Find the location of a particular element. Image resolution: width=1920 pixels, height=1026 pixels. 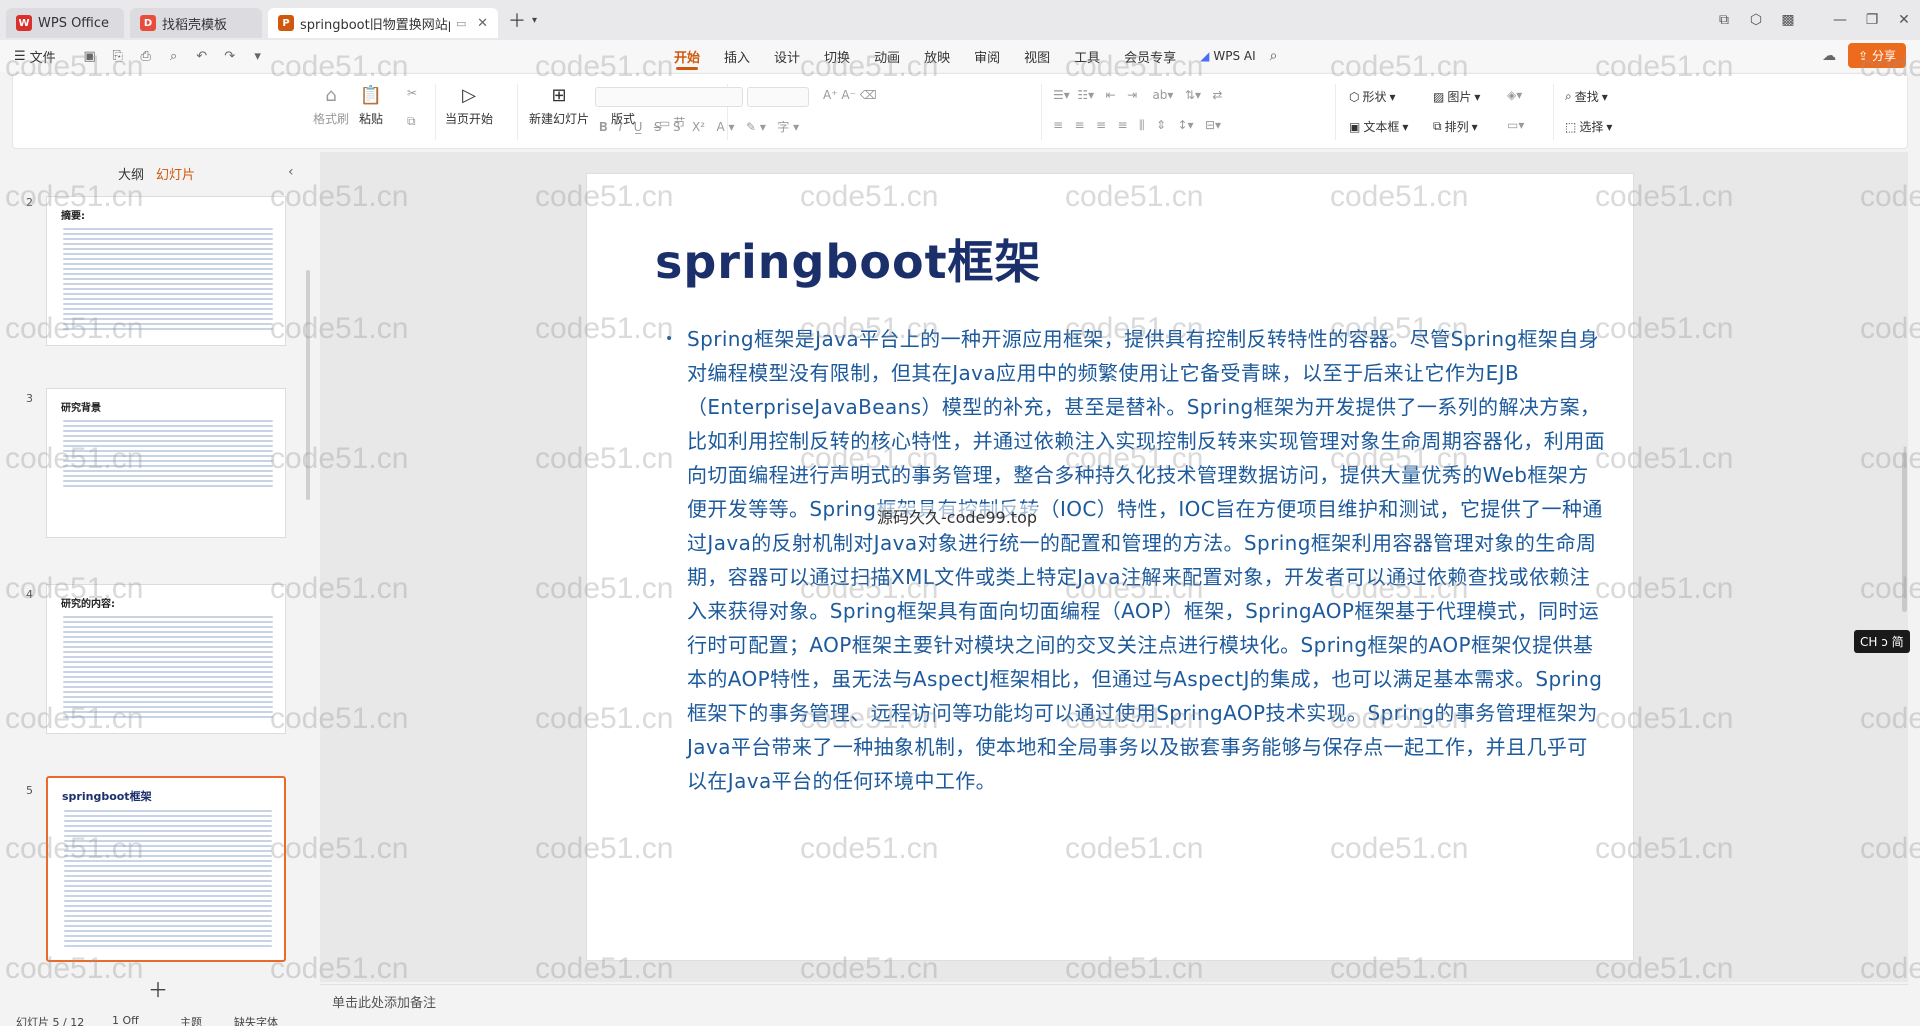

tab-outline: 大纲 is located at coordinates (131, 173).